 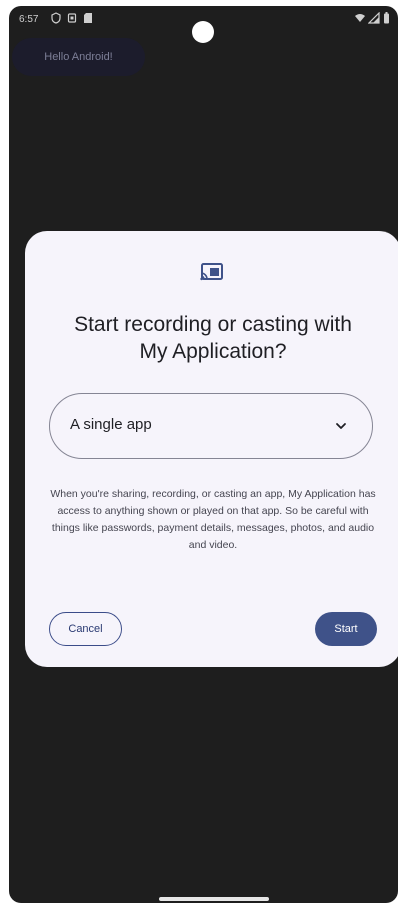 I want to click on dialog-title-line1: Start recording or casting with, so click(x=213, y=324).